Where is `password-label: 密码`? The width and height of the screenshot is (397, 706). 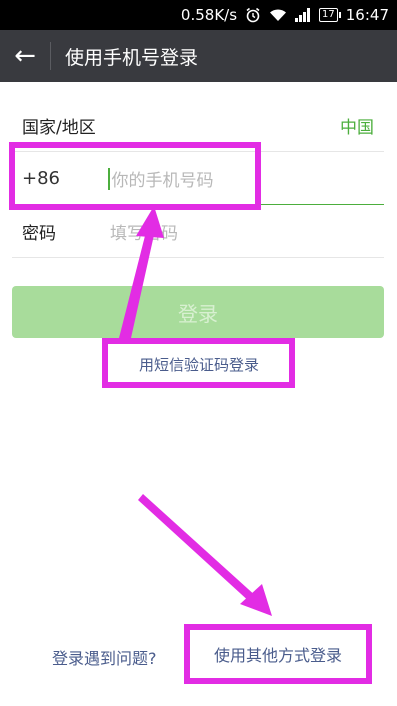
password-label: 密码 is located at coordinates (39, 234).